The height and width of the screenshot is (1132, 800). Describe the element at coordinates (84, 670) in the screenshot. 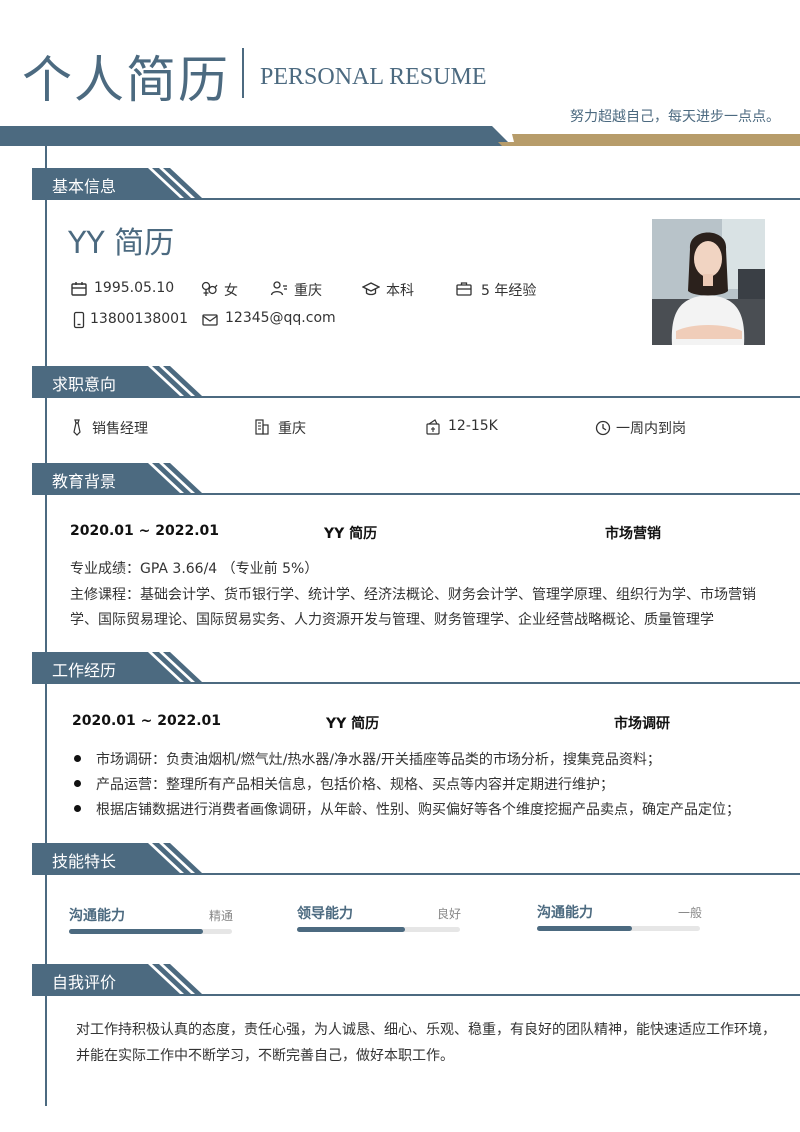

I see `section-title: 工作经历` at that location.